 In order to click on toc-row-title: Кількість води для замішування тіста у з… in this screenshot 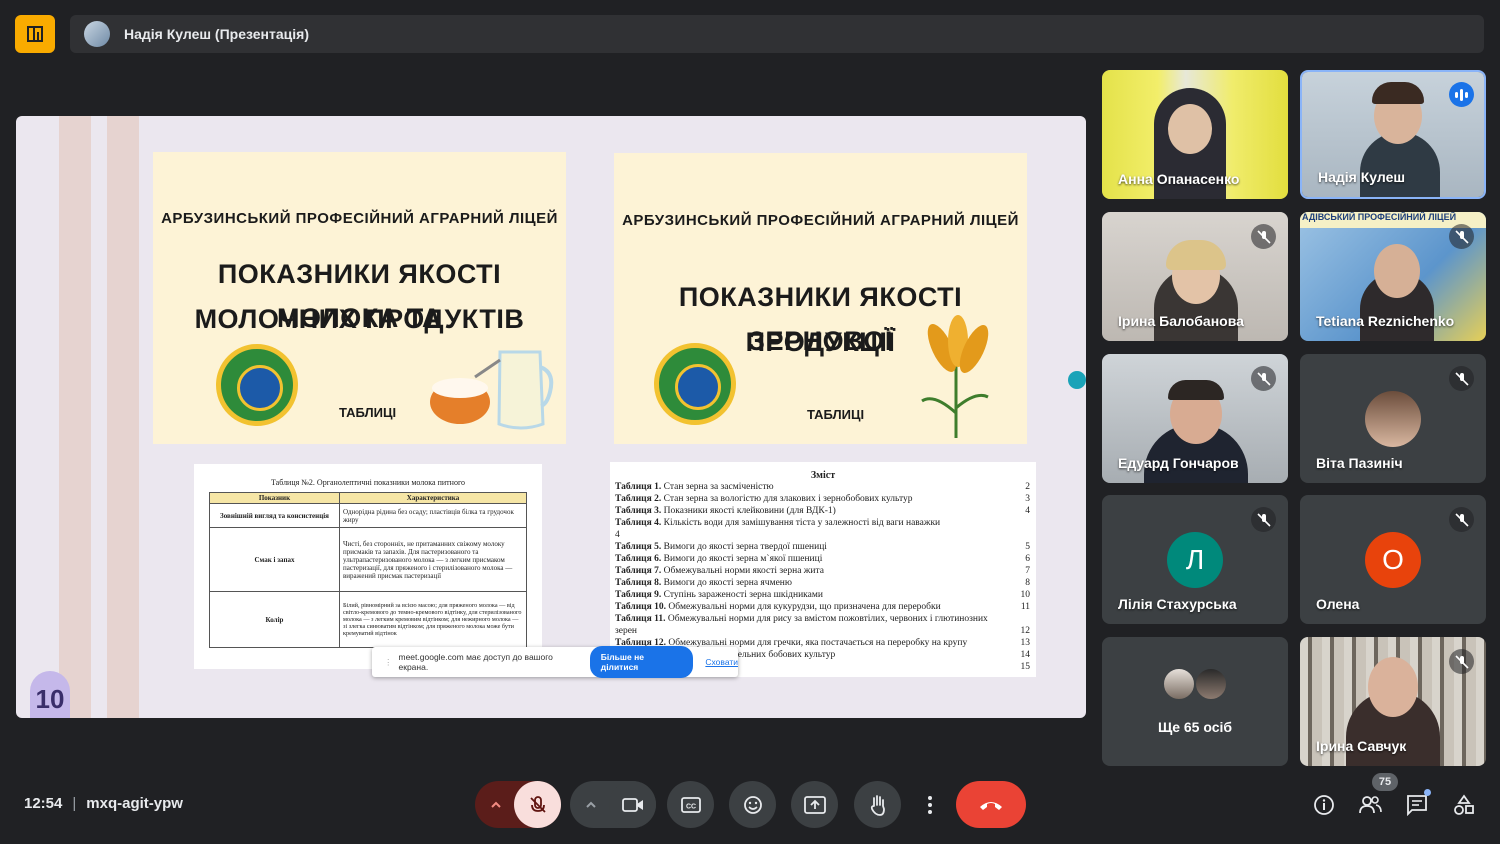, I will do `click(802, 523)`.